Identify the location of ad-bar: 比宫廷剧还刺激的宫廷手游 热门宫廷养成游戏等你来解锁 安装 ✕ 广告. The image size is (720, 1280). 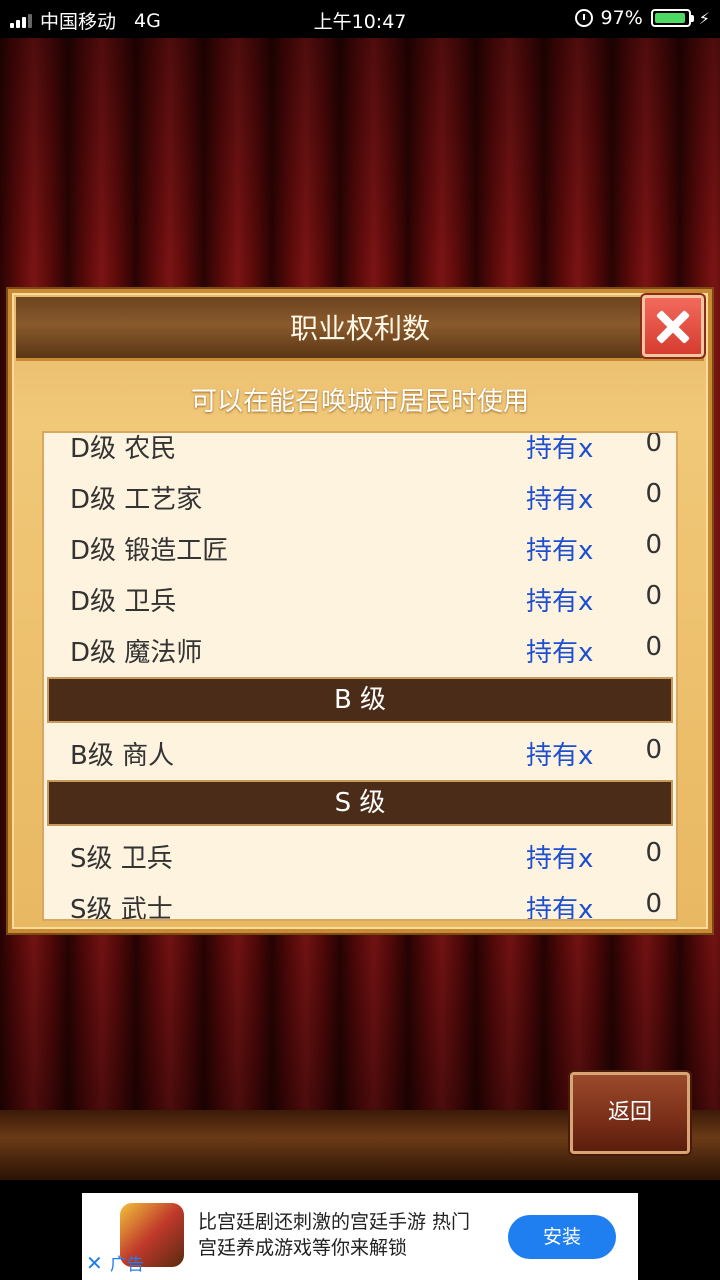
(360, 1230).